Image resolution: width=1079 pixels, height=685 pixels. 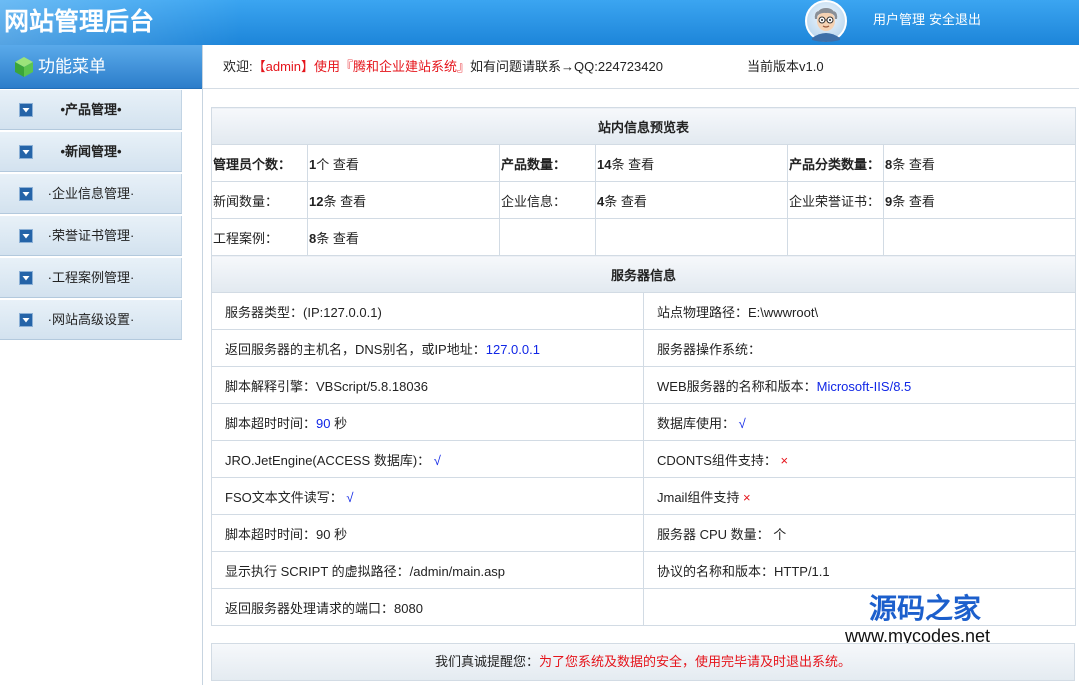 I want to click on server-info-title: 服务器信息, so click(x=643, y=274).